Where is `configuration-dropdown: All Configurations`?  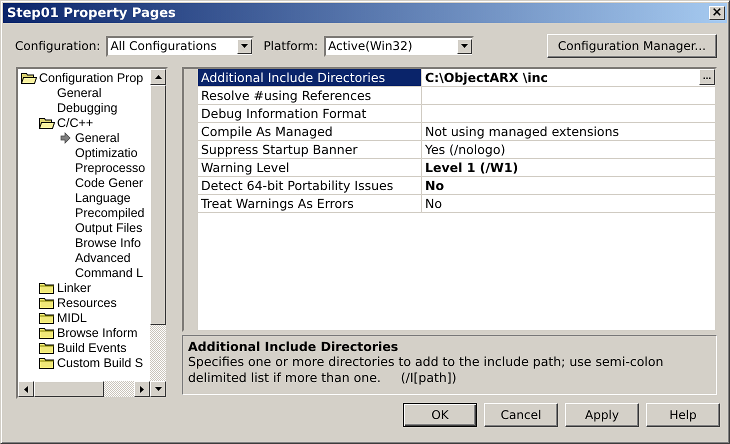
configuration-dropdown: All Configurations is located at coordinates (180, 46).